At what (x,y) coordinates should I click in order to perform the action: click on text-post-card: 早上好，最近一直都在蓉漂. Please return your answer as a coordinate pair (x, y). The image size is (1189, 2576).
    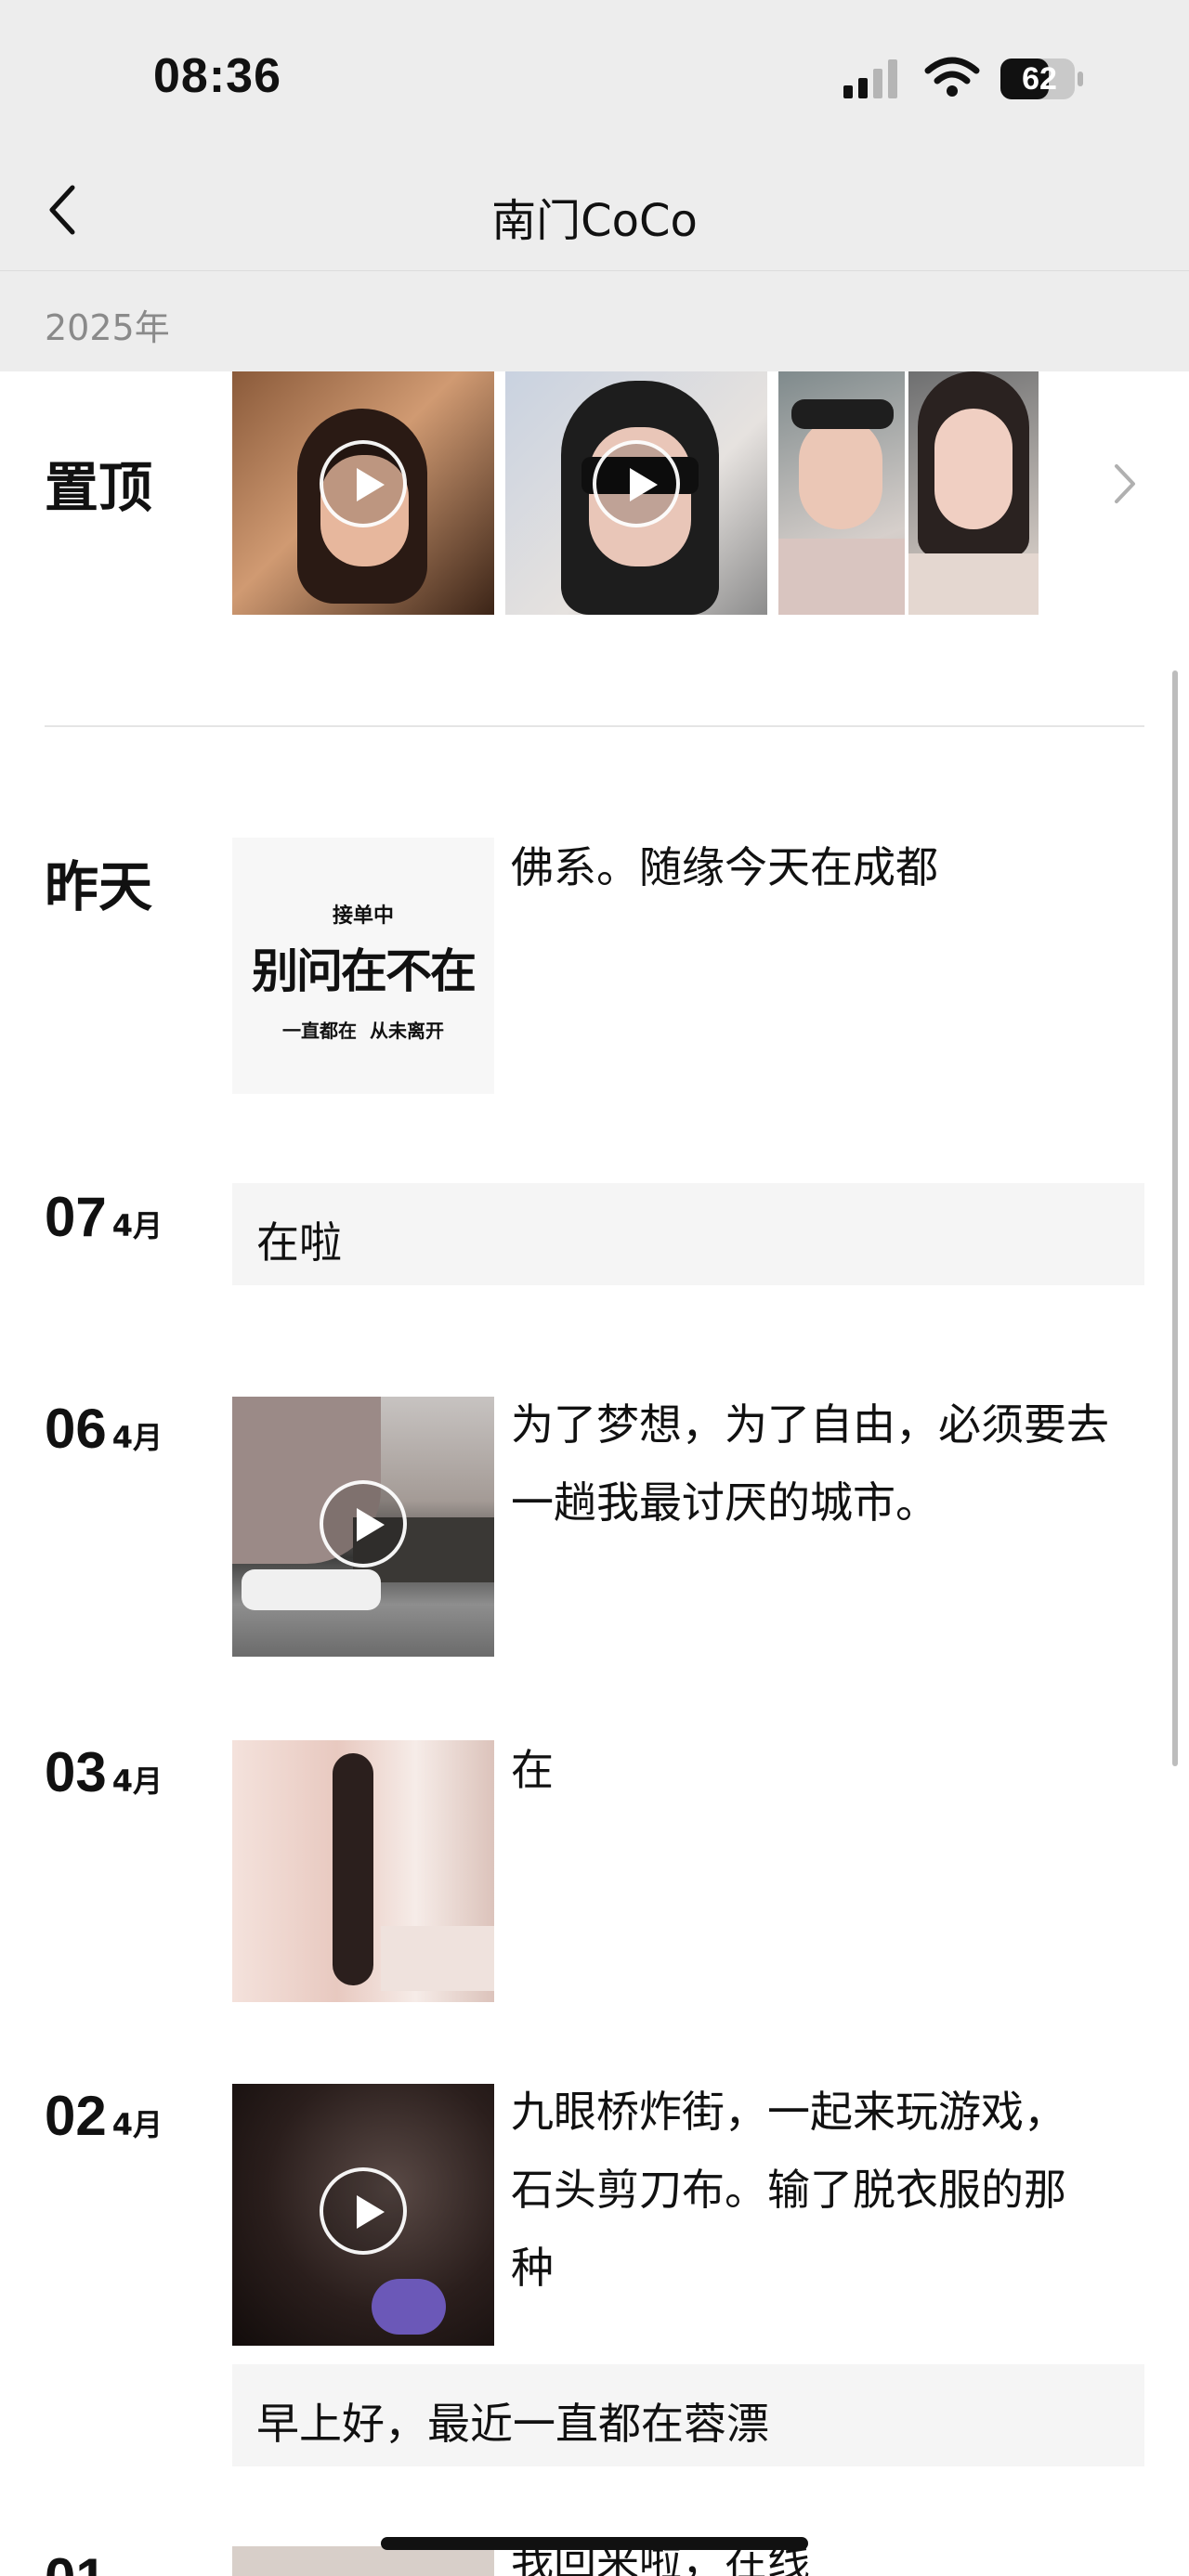
    Looking at the image, I should click on (688, 2415).